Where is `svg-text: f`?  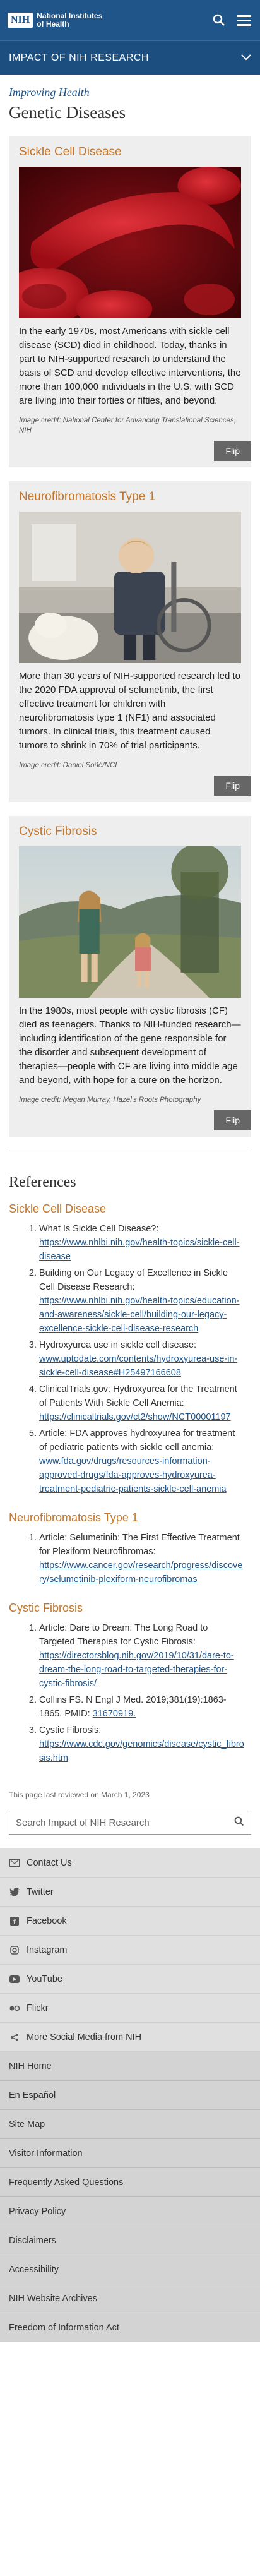 svg-text: f is located at coordinates (14, 1922).